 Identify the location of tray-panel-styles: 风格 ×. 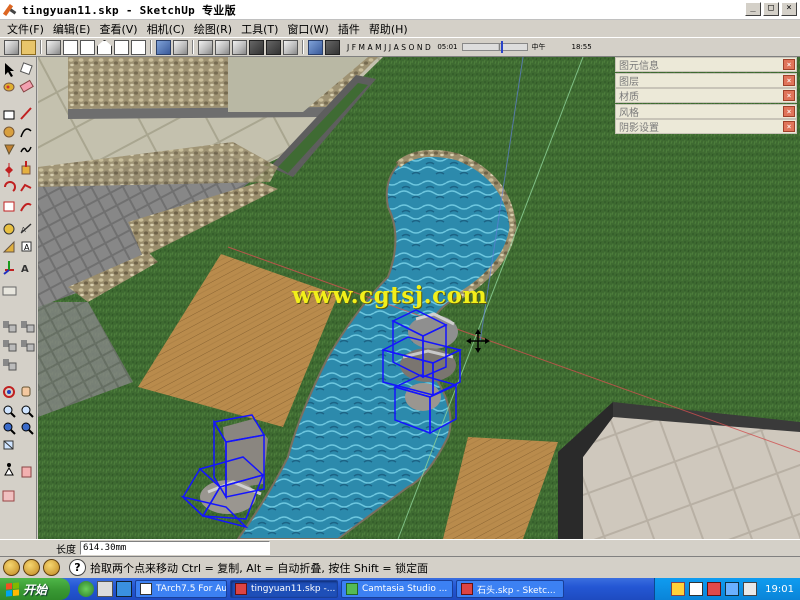
(706, 111).